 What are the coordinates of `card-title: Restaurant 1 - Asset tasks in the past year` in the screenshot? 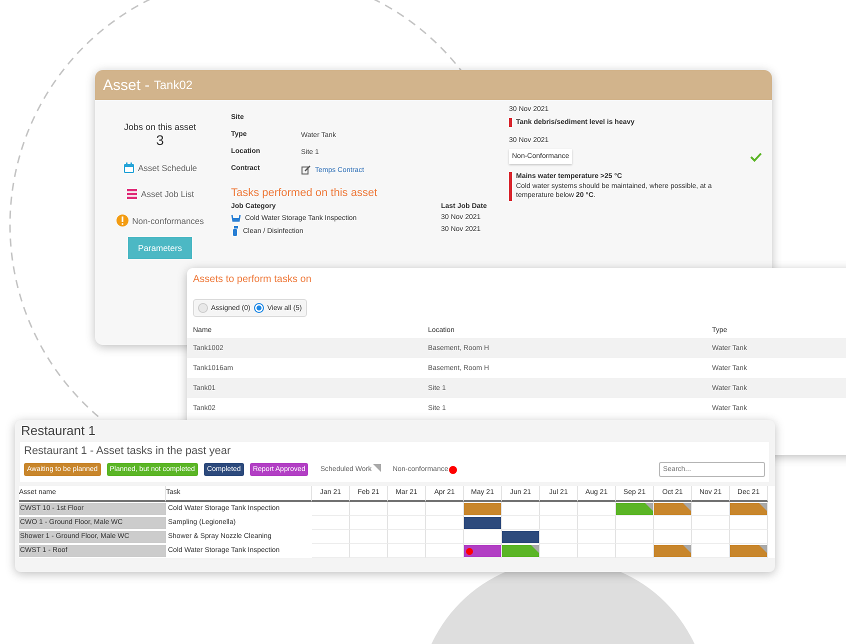 It's located at (128, 451).